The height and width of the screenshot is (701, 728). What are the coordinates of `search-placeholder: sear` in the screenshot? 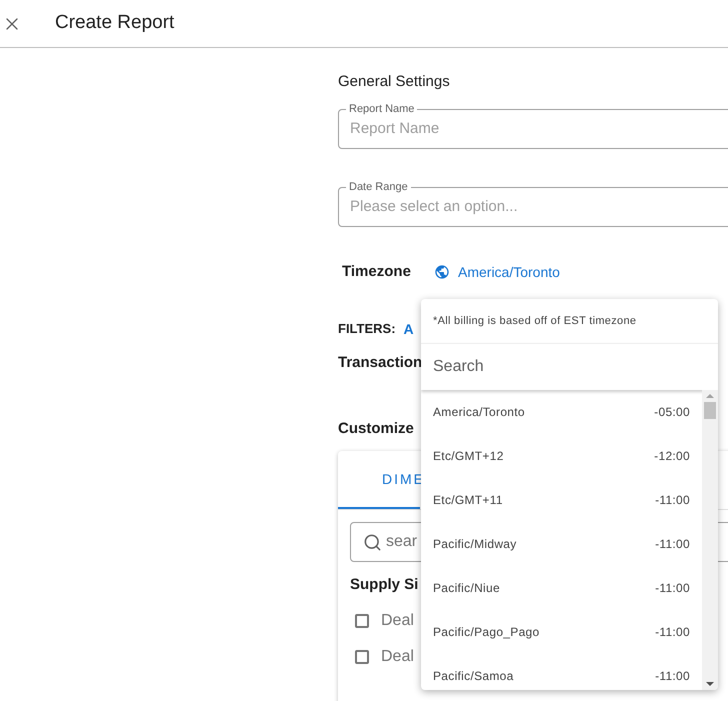 It's located at (402, 542).